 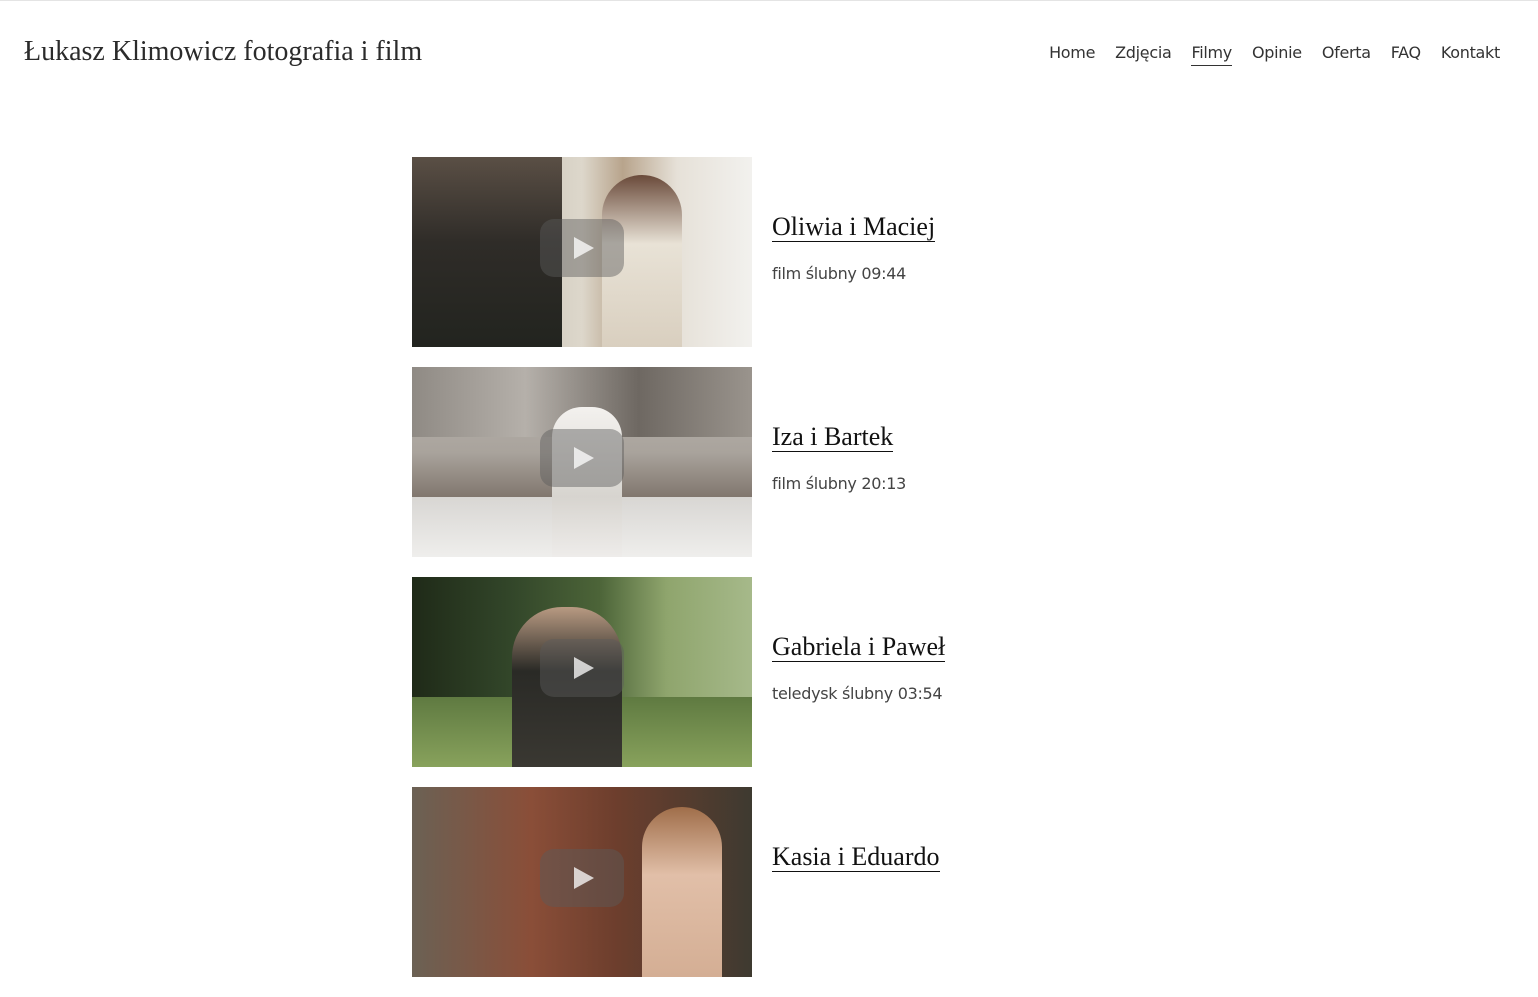 What do you see at coordinates (859, 647) in the screenshot?
I see `video-title-link: Gabriela i Paweł` at bounding box center [859, 647].